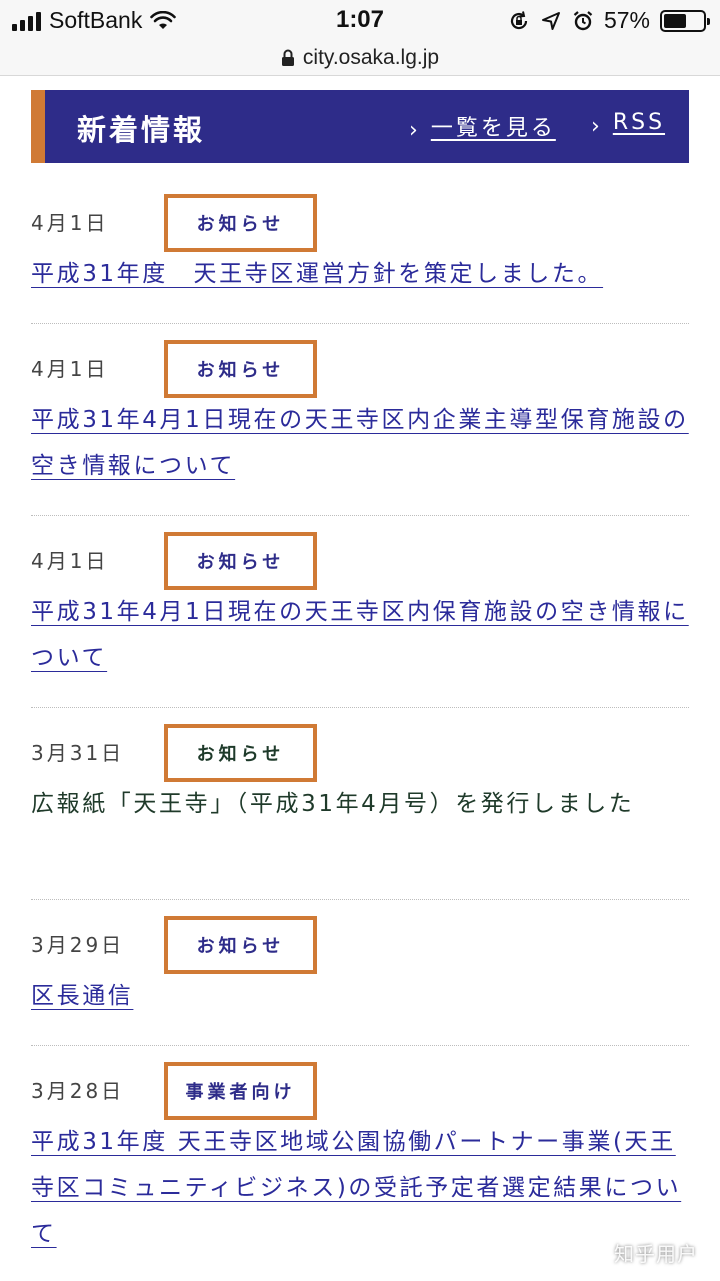 The image size is (720, 1281). What do you see at coordinates (493, 128) in the screenshot?
I see `view-list-label: 一覧を見る` at bounding box center [493, 128].